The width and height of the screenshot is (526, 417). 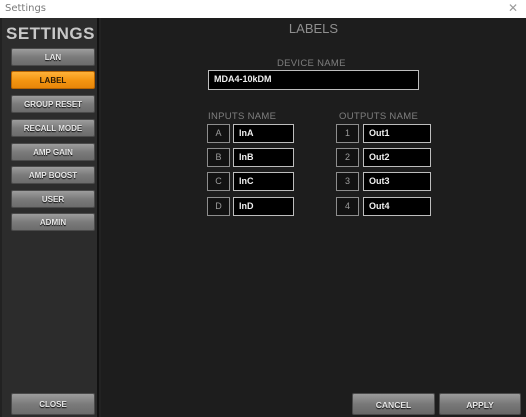 What do you see at coordinates (311, 63) in the screenshot?
I see `device-name-label: DEVICE NAME` at bounding box center [311, 63].